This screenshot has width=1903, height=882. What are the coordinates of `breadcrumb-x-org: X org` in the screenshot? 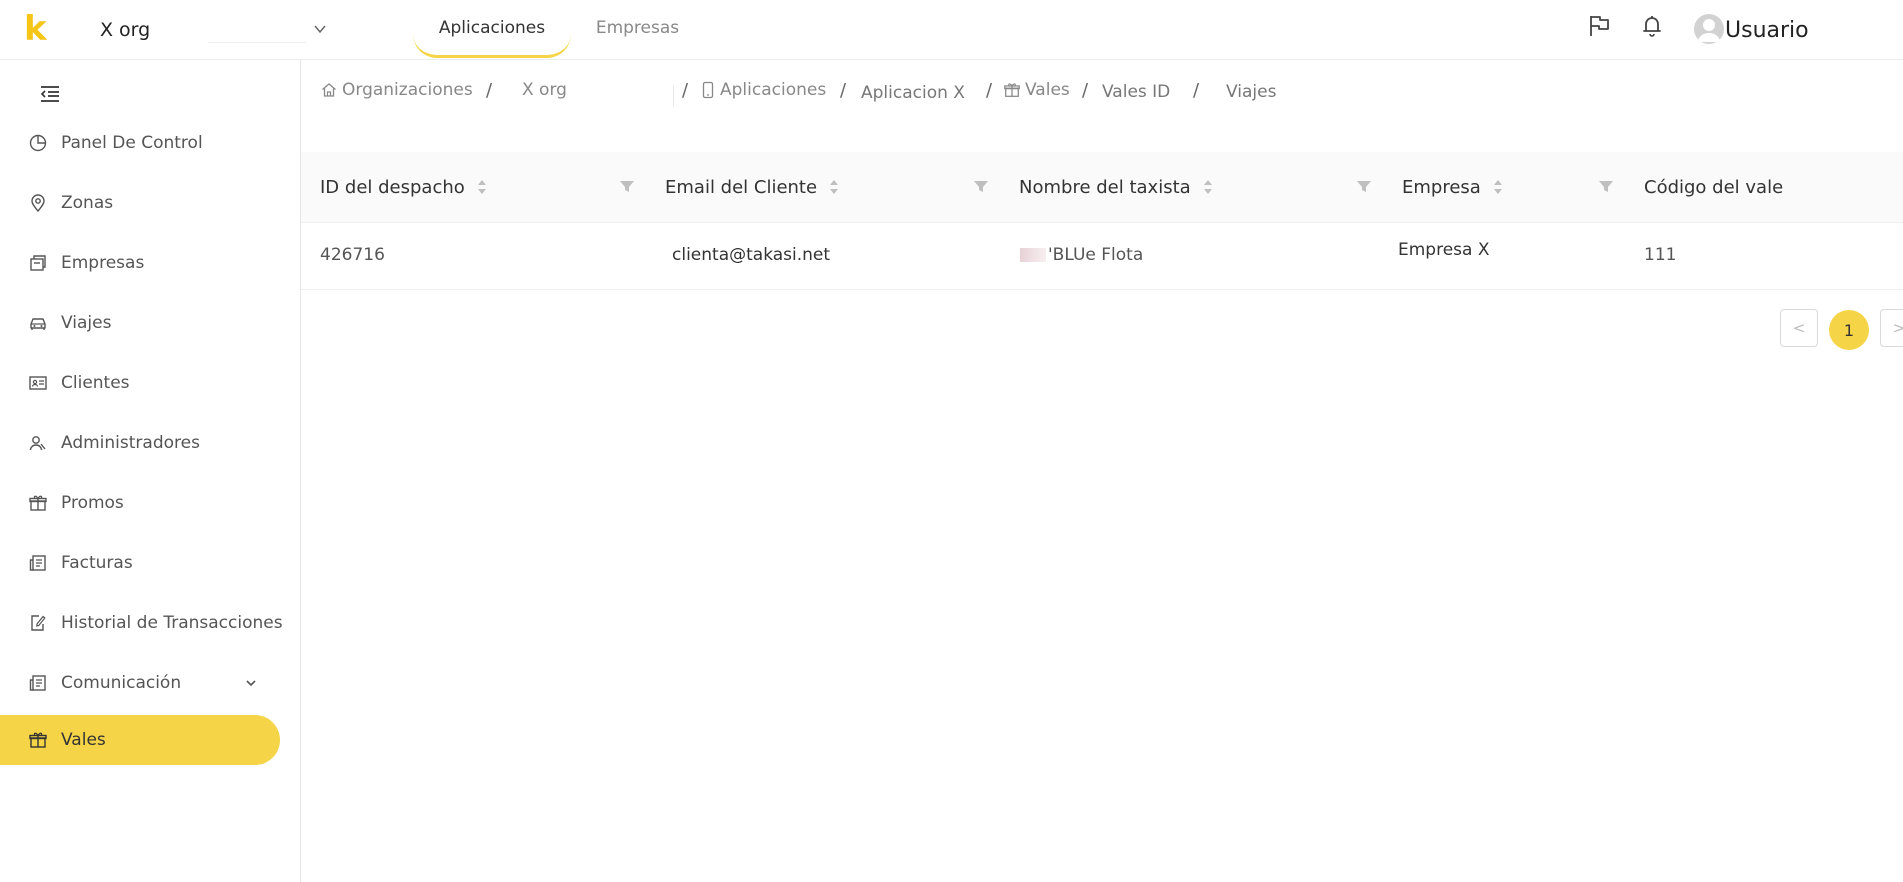 It's located at (544, 90).